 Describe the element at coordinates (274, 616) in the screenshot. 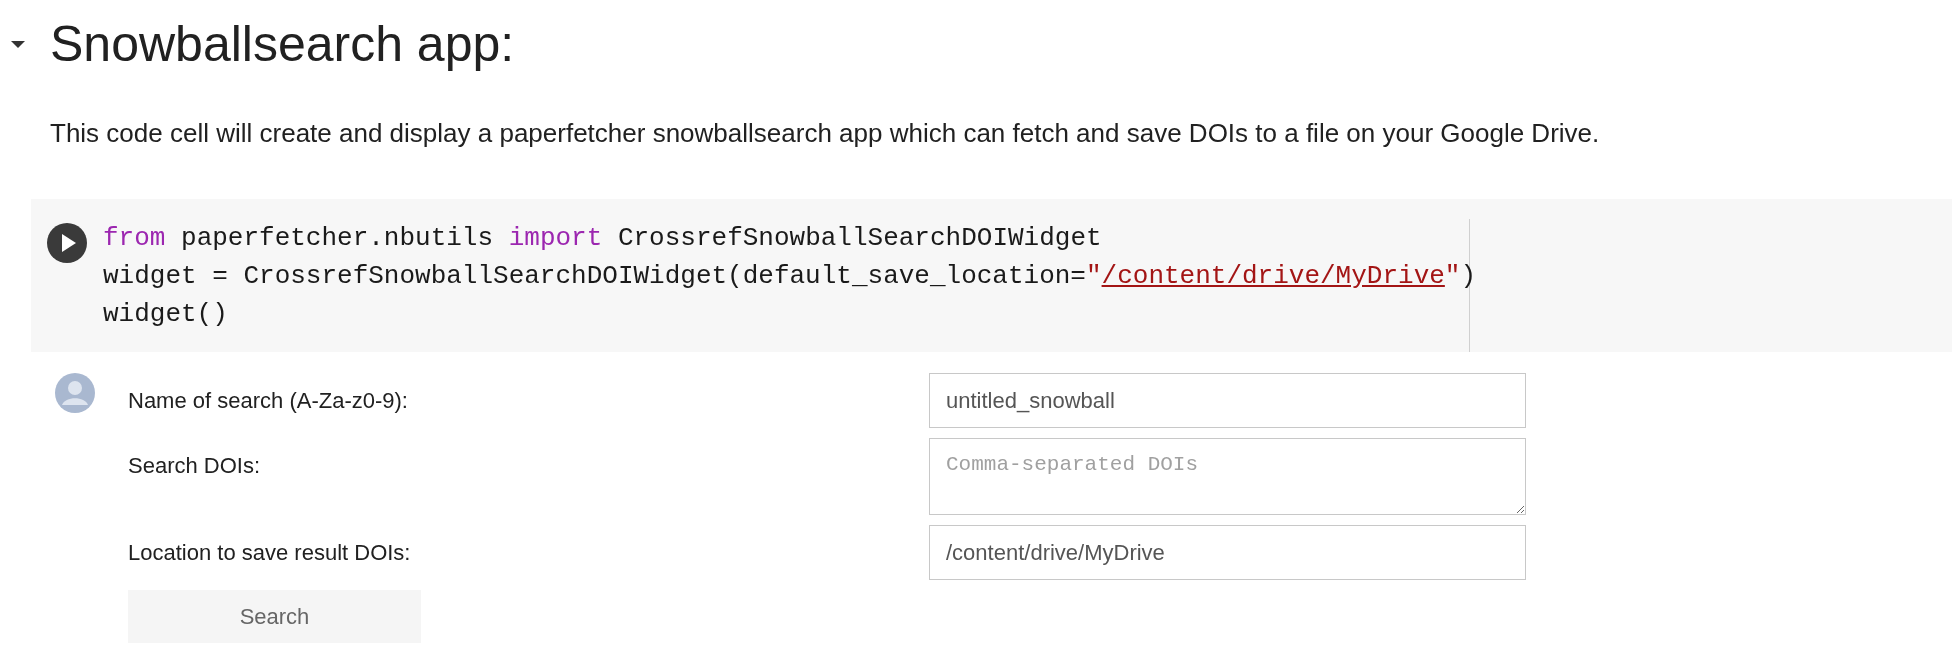

I see `search-button: Search` at that location.